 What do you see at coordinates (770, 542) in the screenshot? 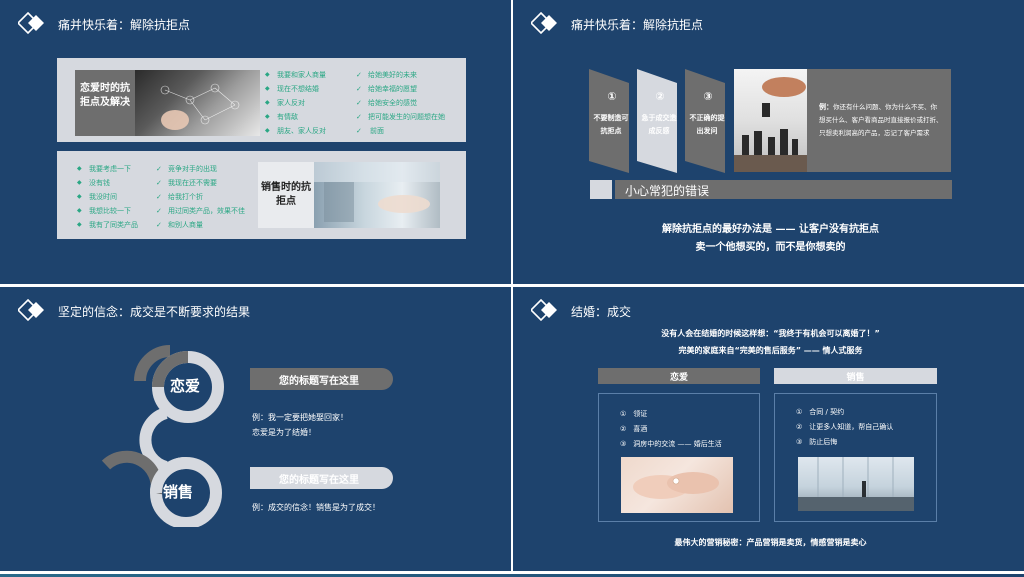
I see `footer-text: 最伟大的营销秘密：产品营销是卖货，情感营销是卖心` at bounding box center [770, 542].